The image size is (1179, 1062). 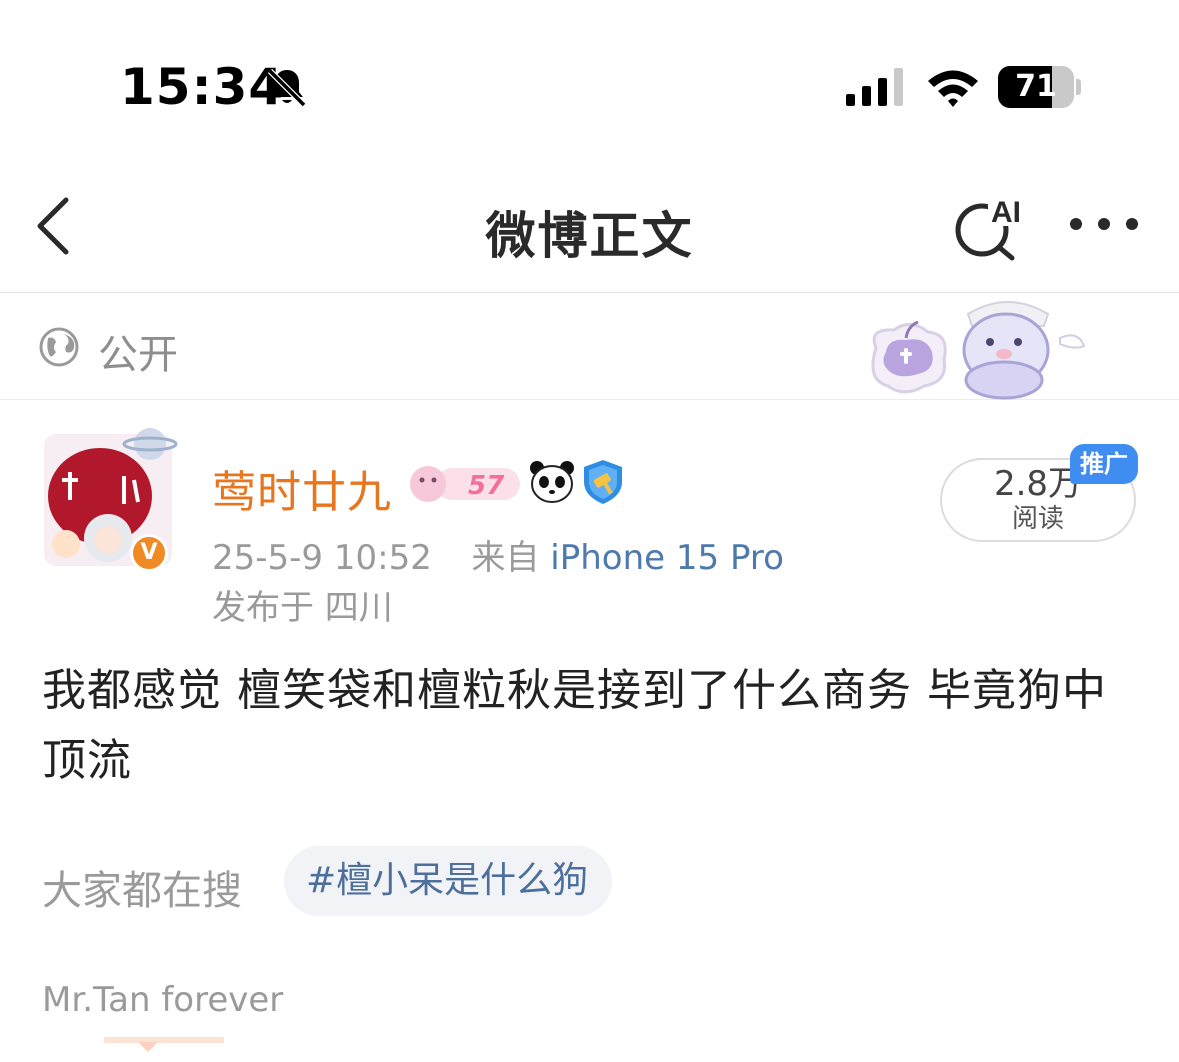 What do you see at coordinates (287, 88) in the screenshot?
I see `bell-slash-icon` at bounding box center [287, 88].